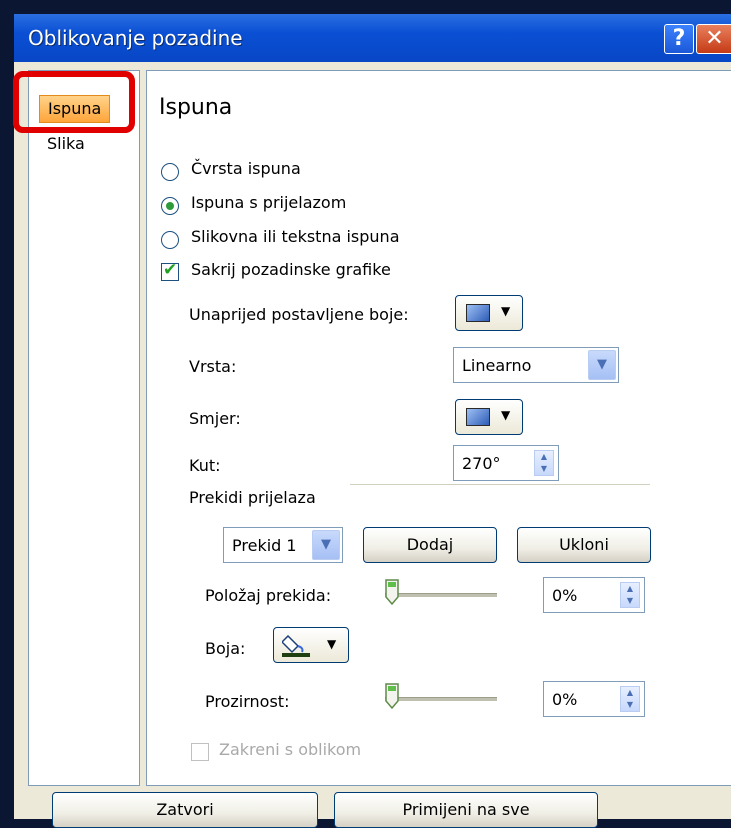 This screenshot has width=731, height=828. I want to click on transparency-track, so click(441, 699).